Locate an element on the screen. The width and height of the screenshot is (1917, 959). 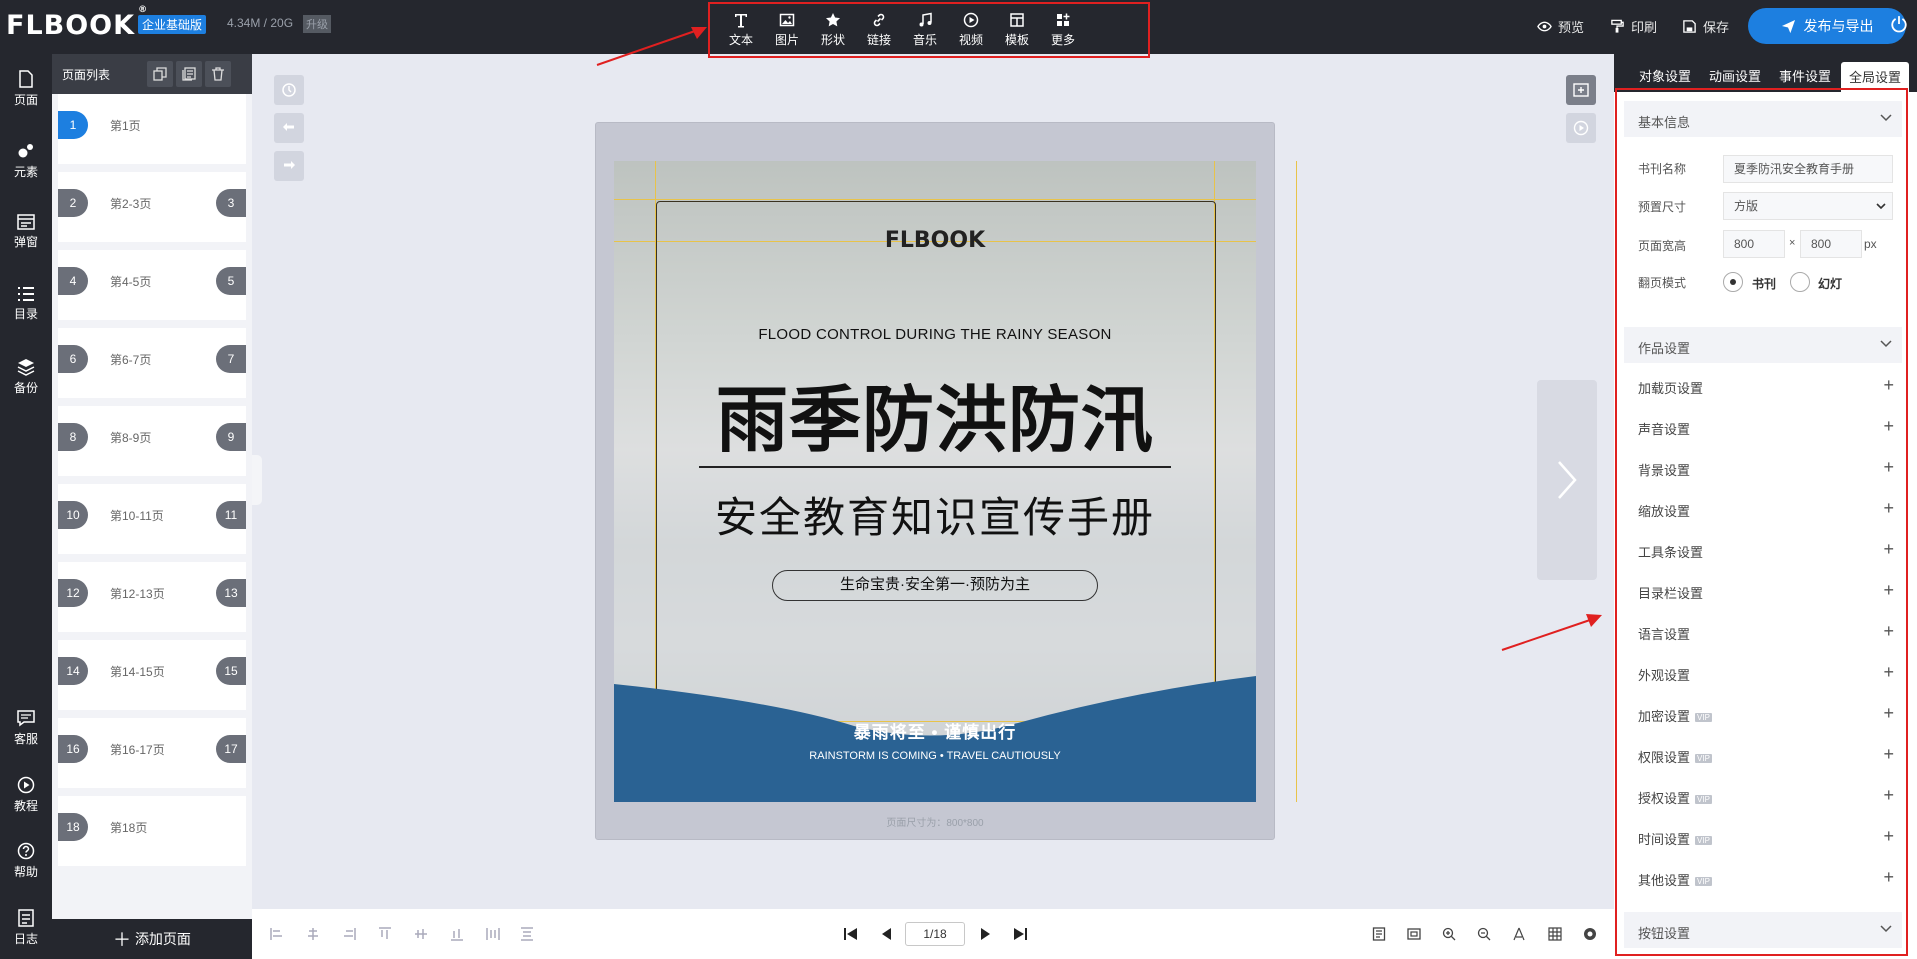
distribute-v-icon is located at coordinates (527, 934).